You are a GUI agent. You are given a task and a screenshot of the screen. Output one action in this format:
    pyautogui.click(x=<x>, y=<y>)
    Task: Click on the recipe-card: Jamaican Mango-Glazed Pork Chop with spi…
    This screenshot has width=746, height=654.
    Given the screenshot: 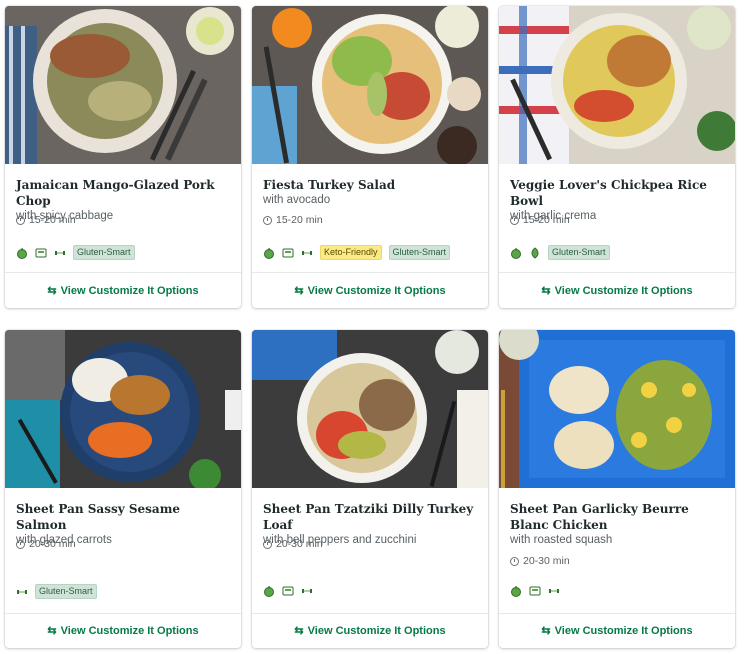 What is the action you would take?
    pyautogui.click(x=123, y=157)
    